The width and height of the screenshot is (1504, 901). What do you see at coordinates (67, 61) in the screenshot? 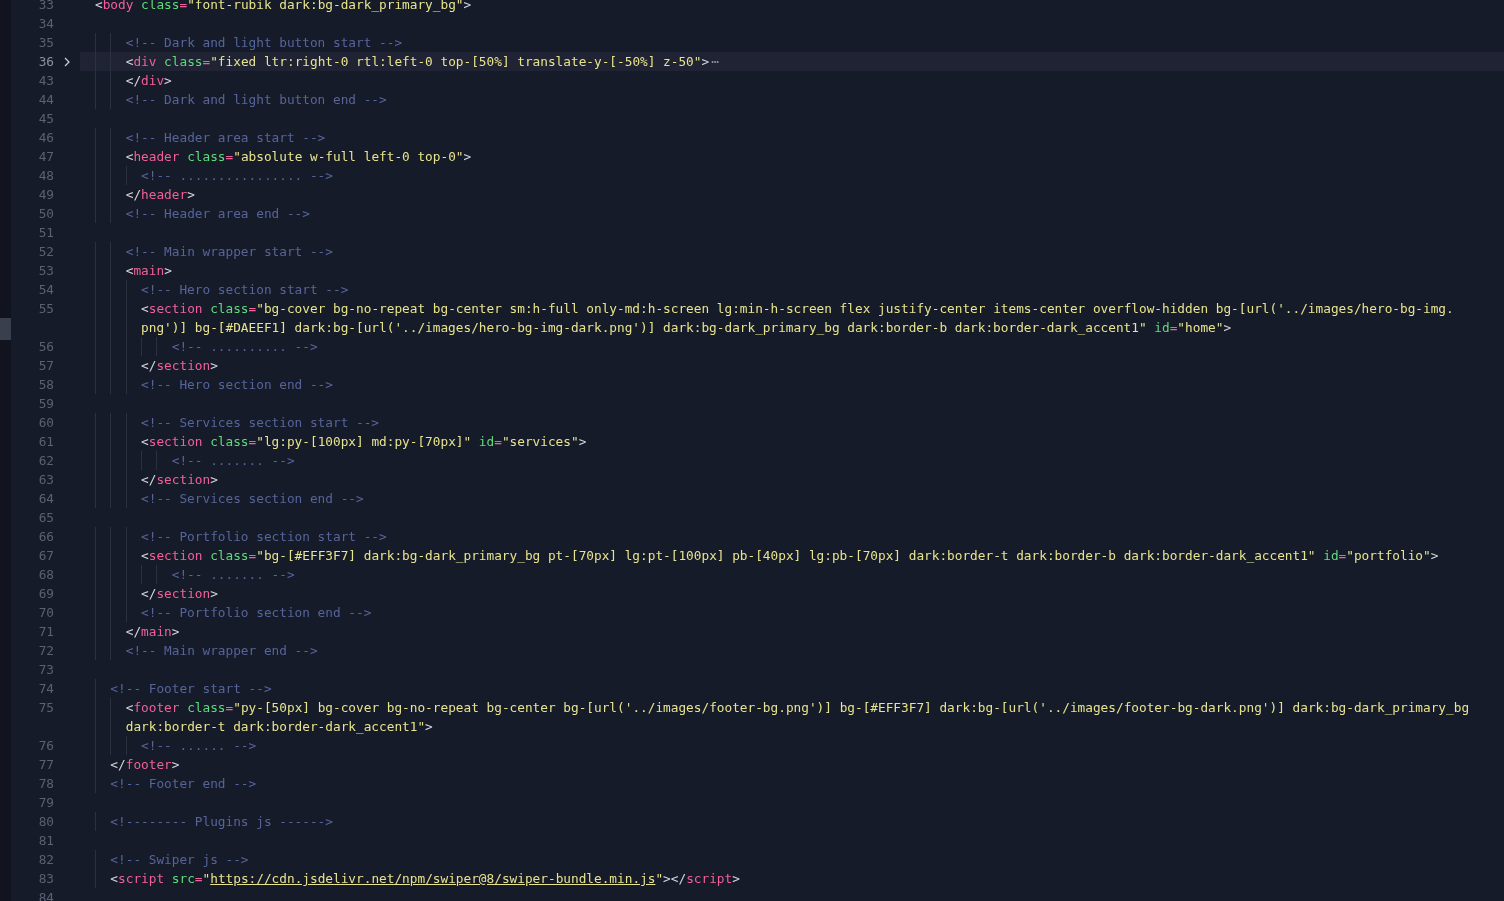
I see `chevron-right-icon` at bounding box center [67, 61].